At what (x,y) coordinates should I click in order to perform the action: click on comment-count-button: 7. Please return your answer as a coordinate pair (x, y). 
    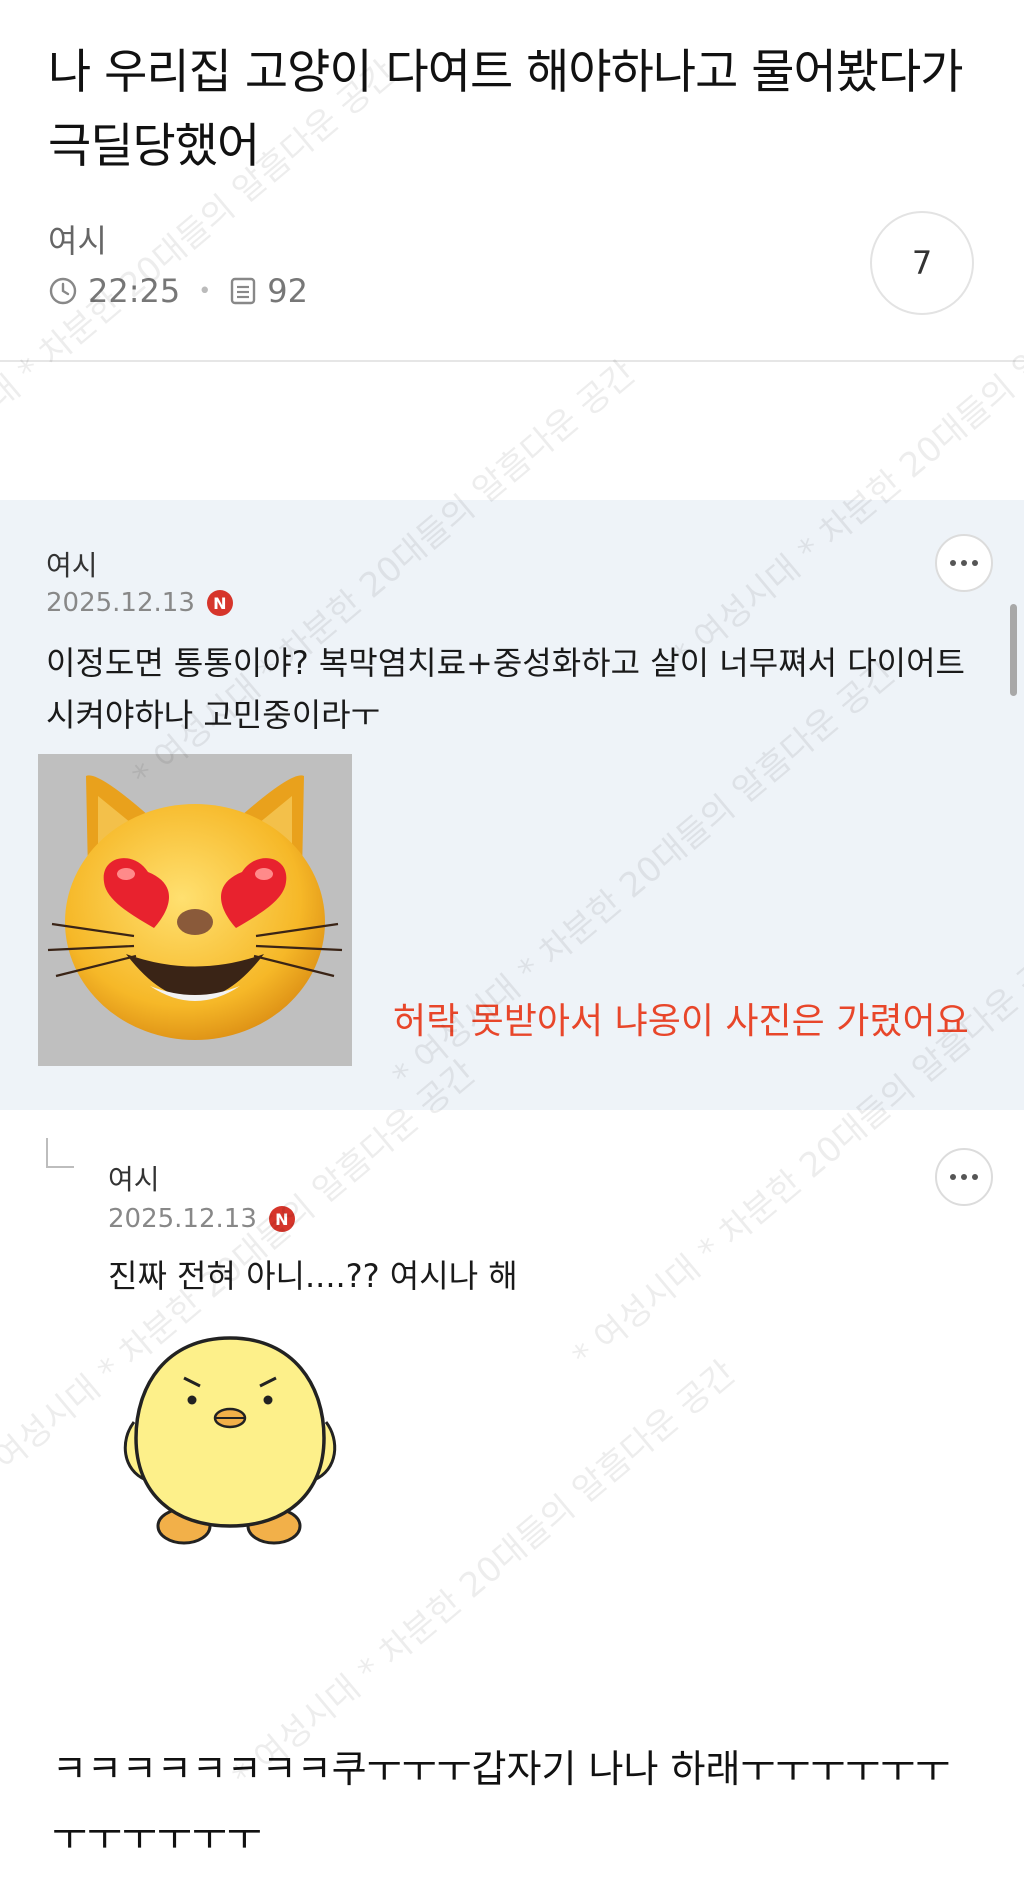
    Looking at the image, I should click on (922, 263).